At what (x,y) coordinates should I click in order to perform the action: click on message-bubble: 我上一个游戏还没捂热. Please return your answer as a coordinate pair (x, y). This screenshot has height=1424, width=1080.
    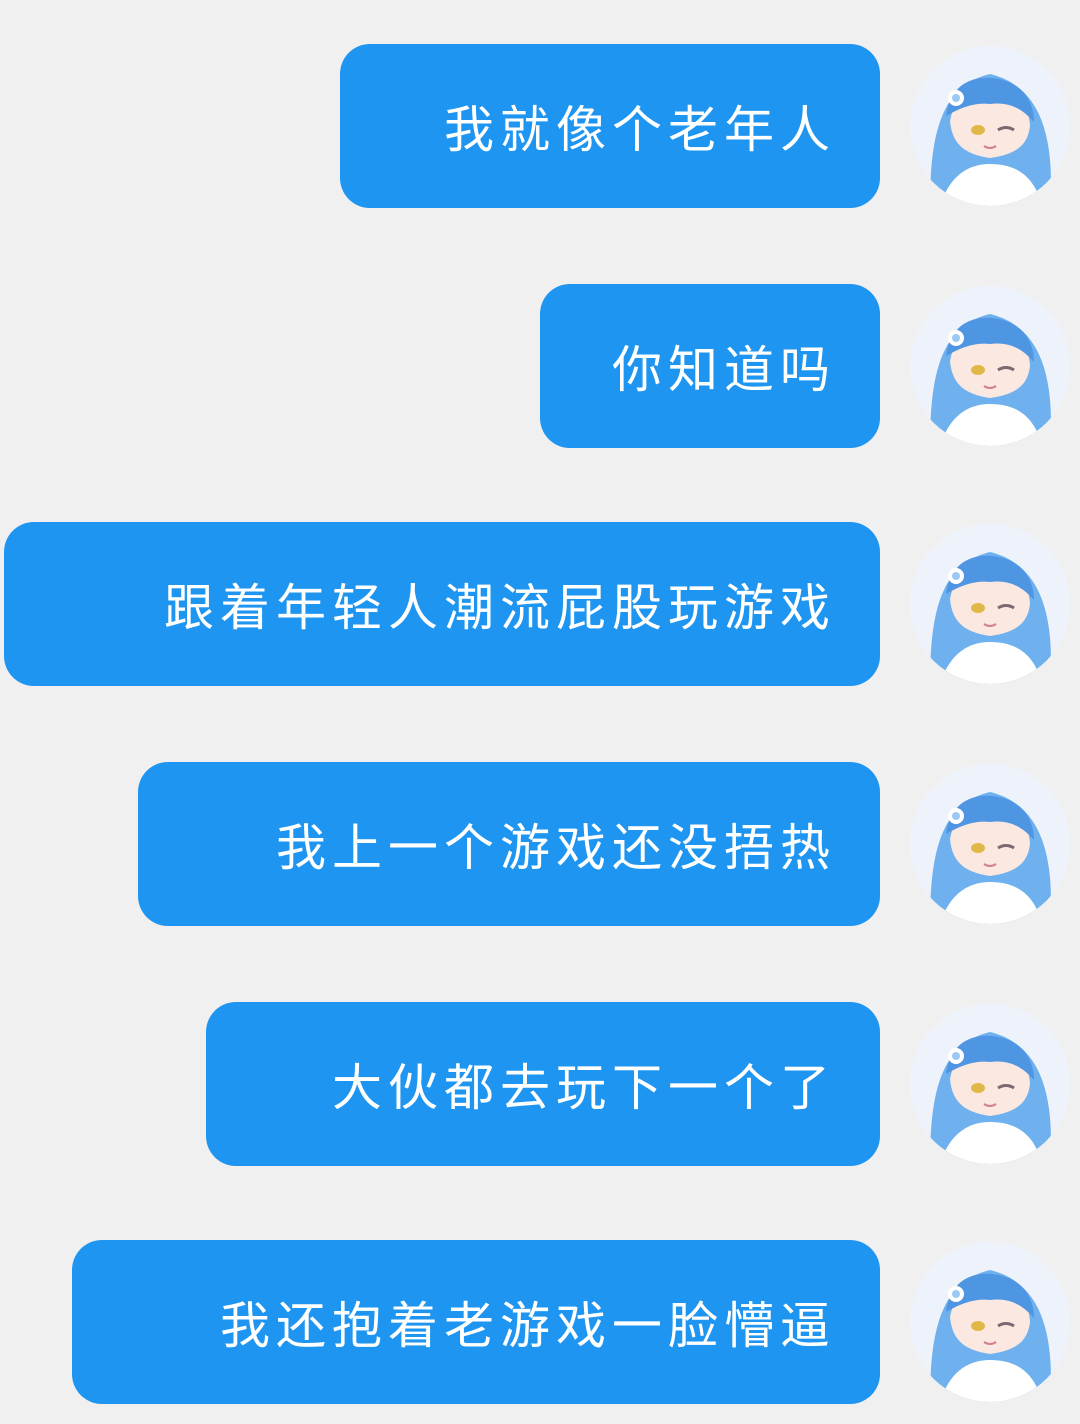
    Looking at the image, I should click on (509, 844).